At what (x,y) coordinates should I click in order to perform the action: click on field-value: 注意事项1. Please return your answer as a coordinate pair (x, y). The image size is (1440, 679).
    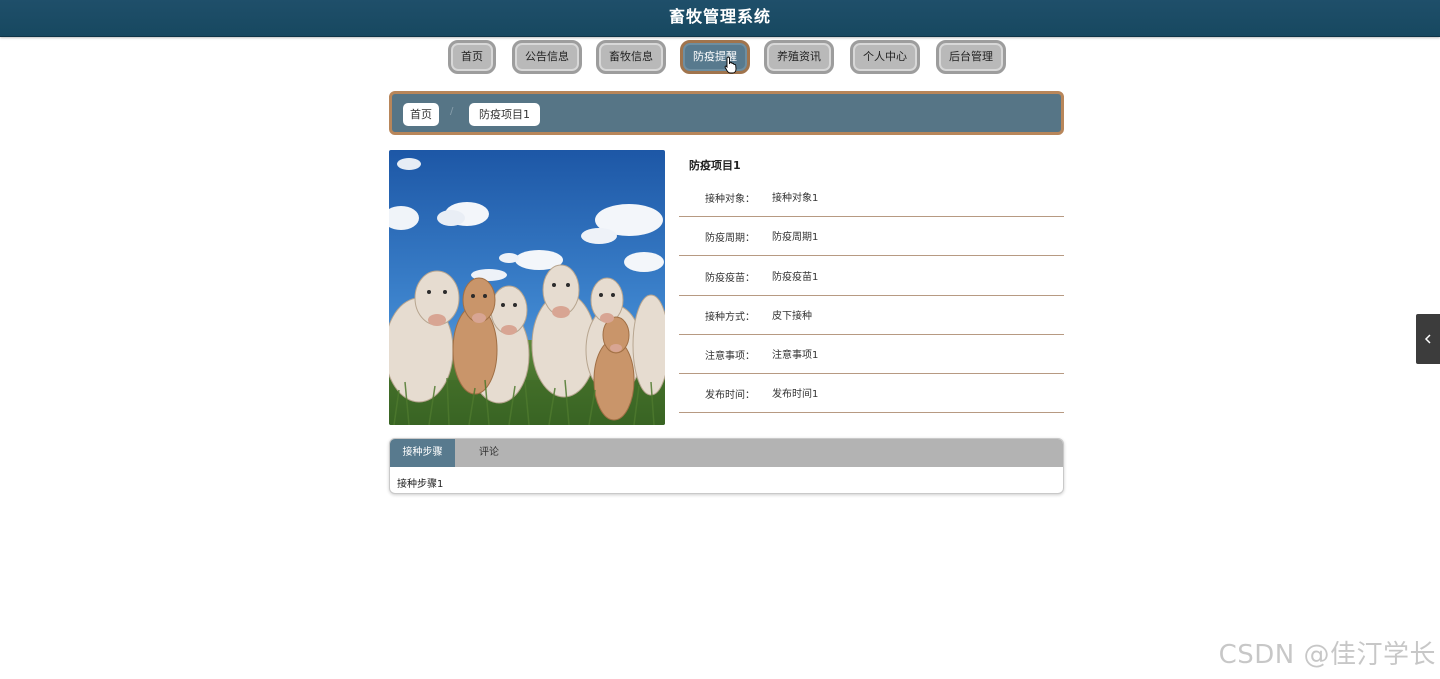
    Looking at the image, I should click on (795, 355).